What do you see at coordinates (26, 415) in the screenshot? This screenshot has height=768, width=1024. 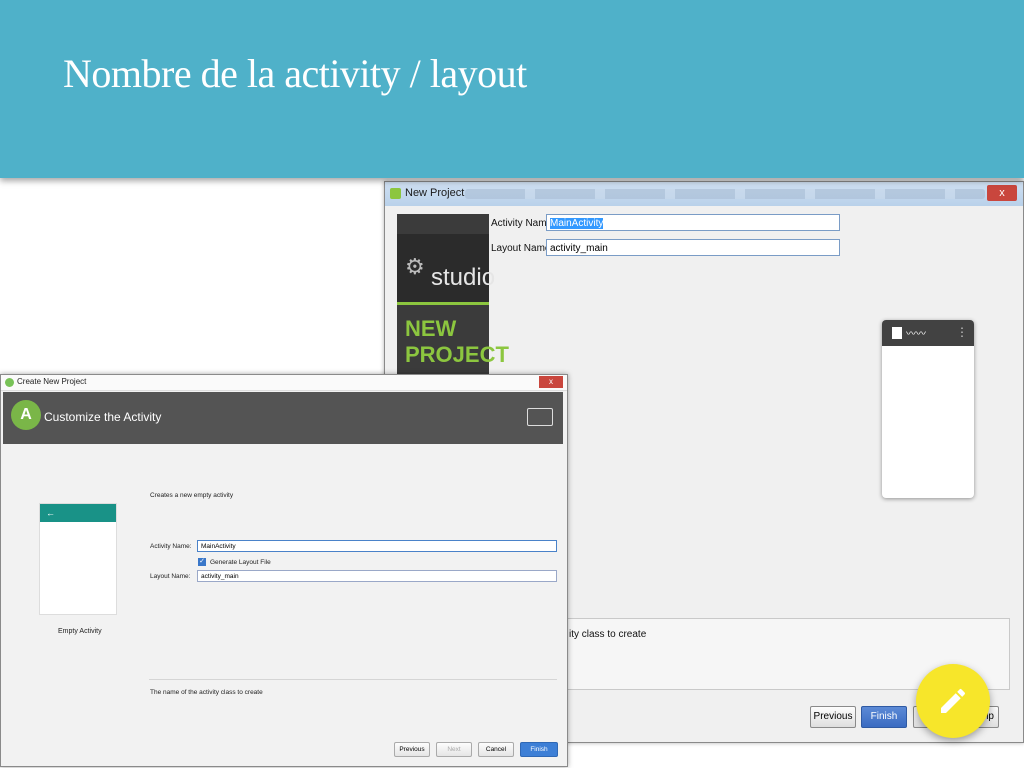 I see `android-studio-logo-icon: A` at bounding box center [26, 415].